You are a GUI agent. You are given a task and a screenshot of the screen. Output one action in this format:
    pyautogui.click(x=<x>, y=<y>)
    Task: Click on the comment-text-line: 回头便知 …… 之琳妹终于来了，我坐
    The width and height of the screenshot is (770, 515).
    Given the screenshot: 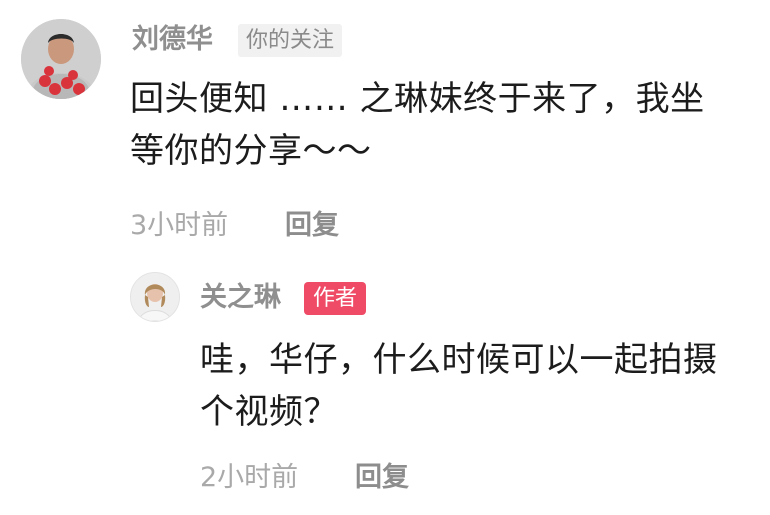 What is the action you would take?
    pyautogui.click(x=417, y=99)
    